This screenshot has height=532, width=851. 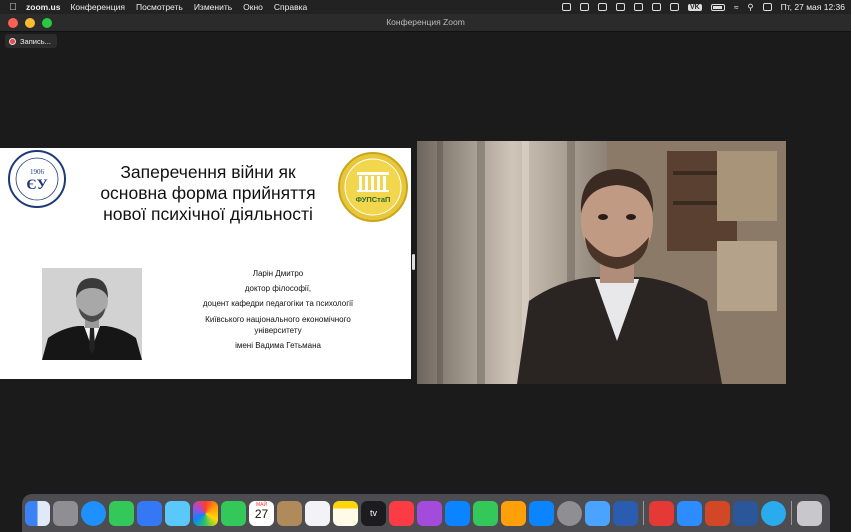 What do you see at coordinates (278, 289) in the screenshot?
I see `author-degree: доктор філософії,` at bounding box center [278, 289].